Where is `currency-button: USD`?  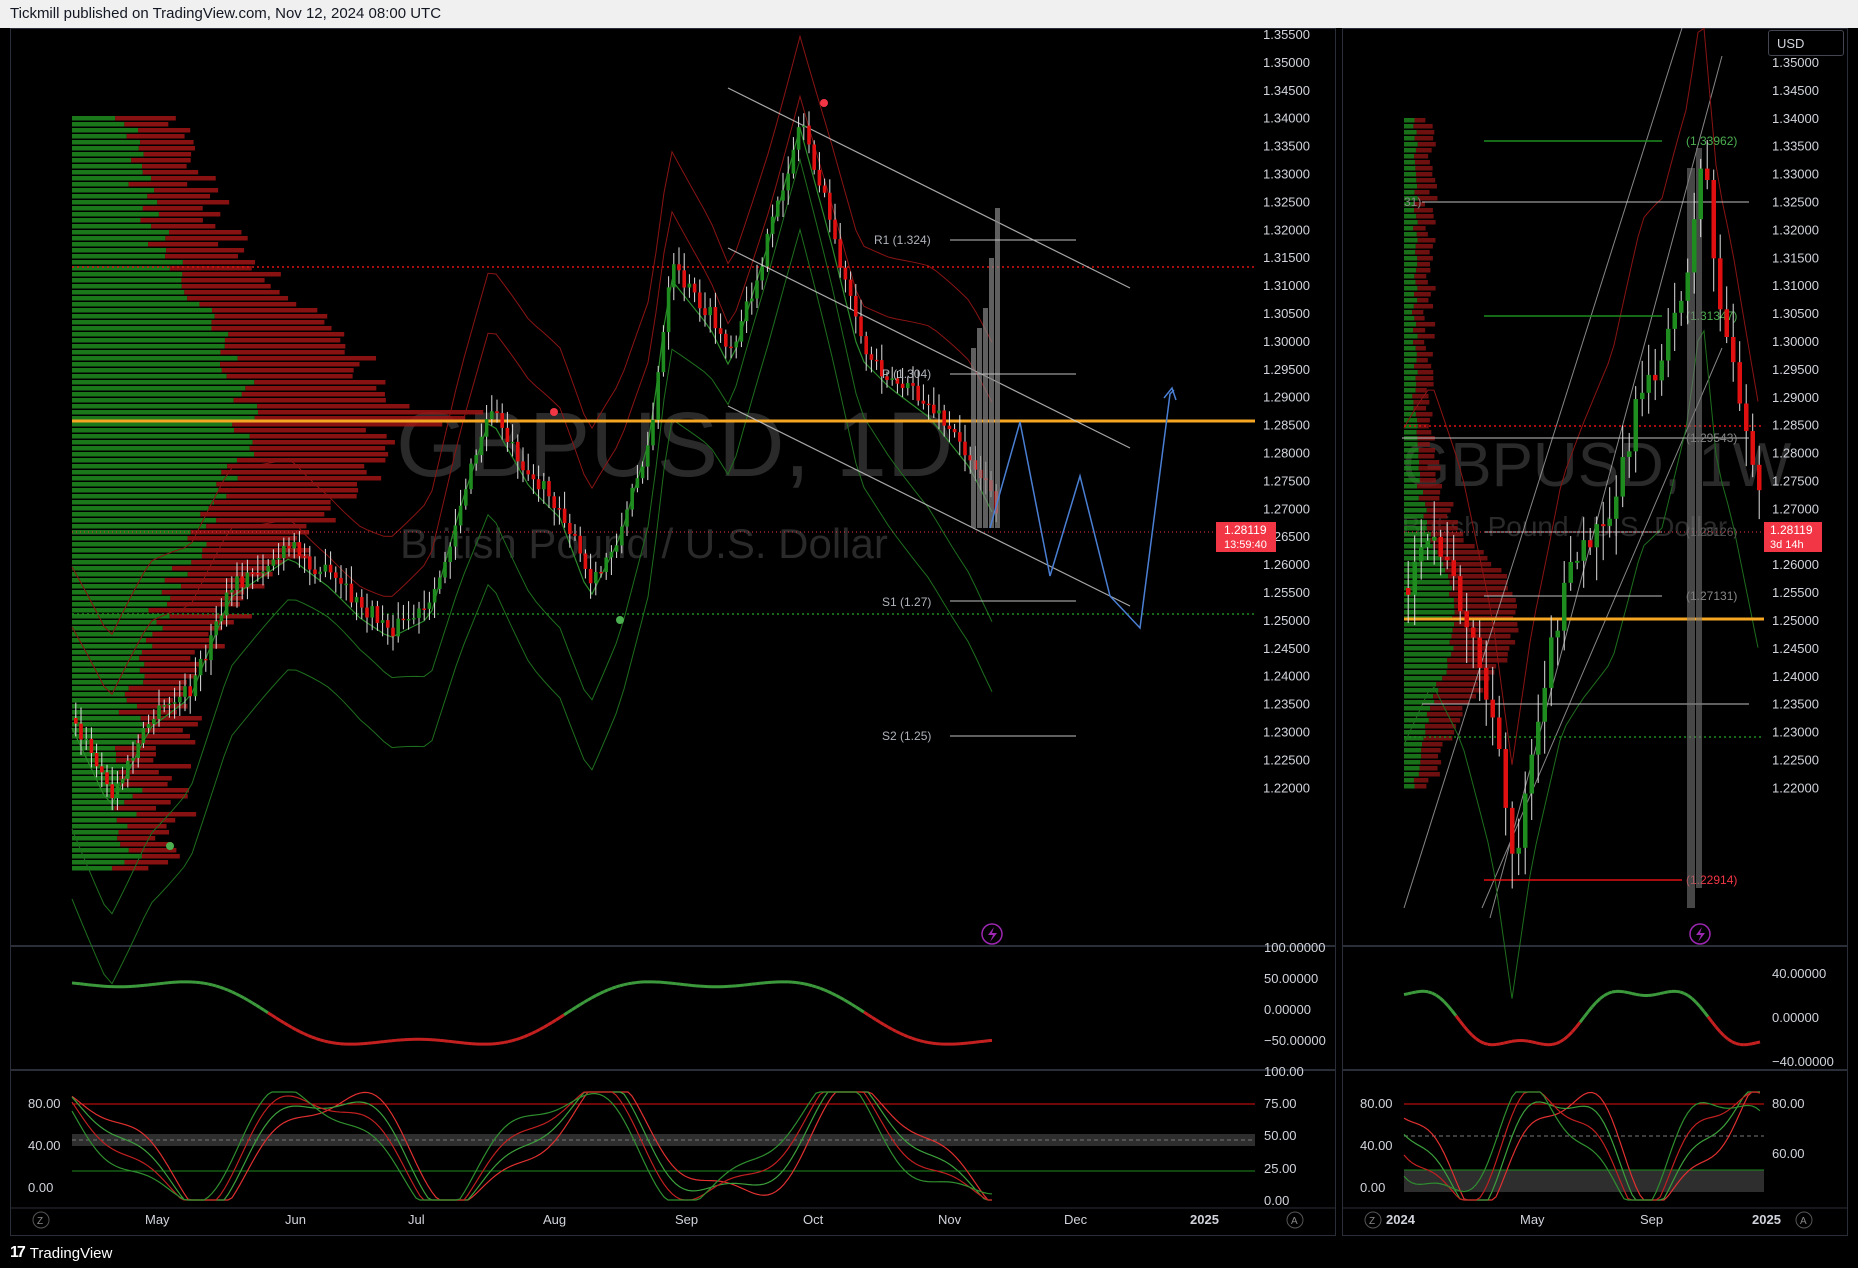
currency-button: USD is located at coordinates (1806, 43).